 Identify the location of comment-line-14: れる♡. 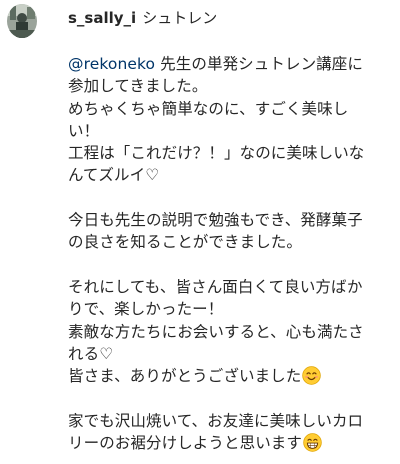
(91, 353).